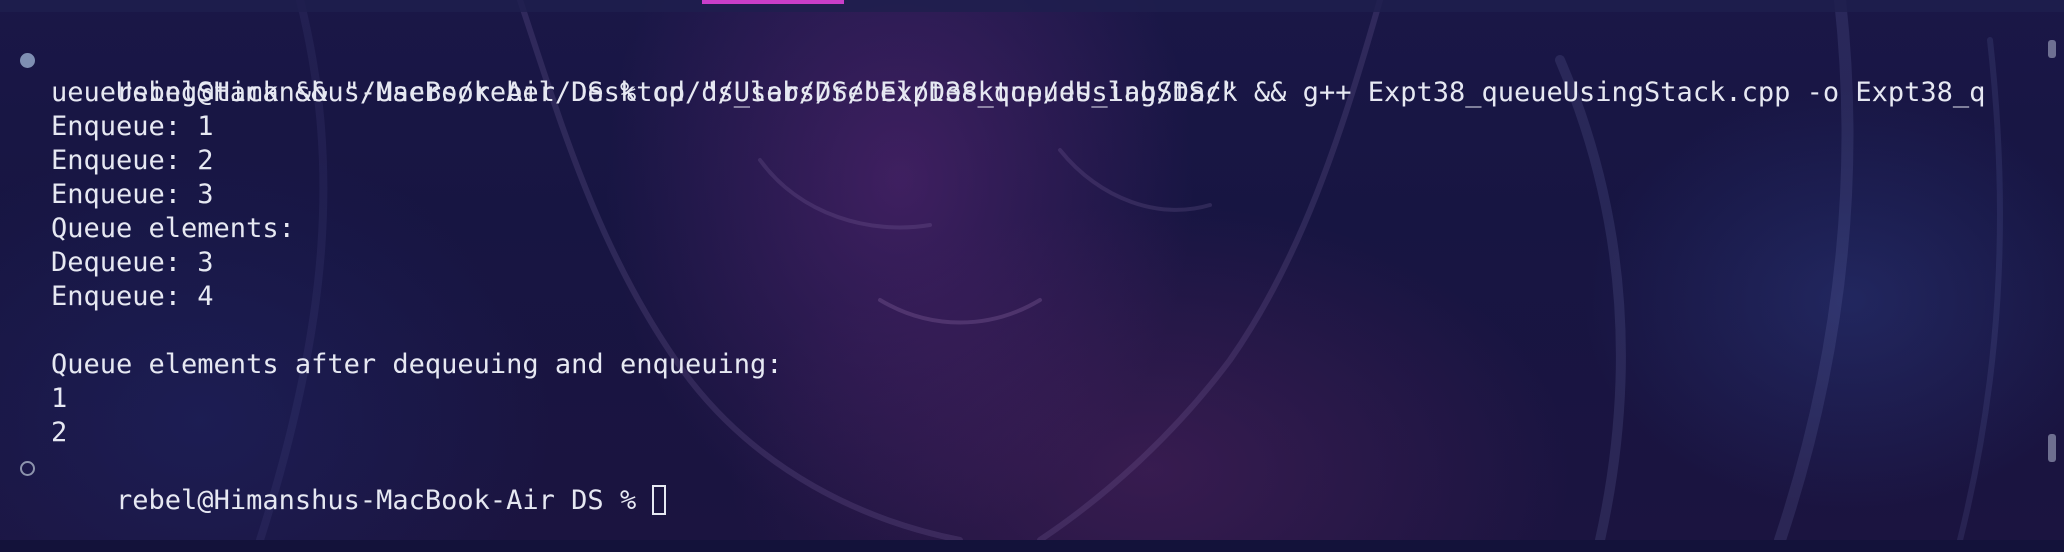 This screenshot has height=552, width=2064. Describe the element at coordinates (132, 194) in the screenshot. I see `output-line: Enqueue: 3` at that location.